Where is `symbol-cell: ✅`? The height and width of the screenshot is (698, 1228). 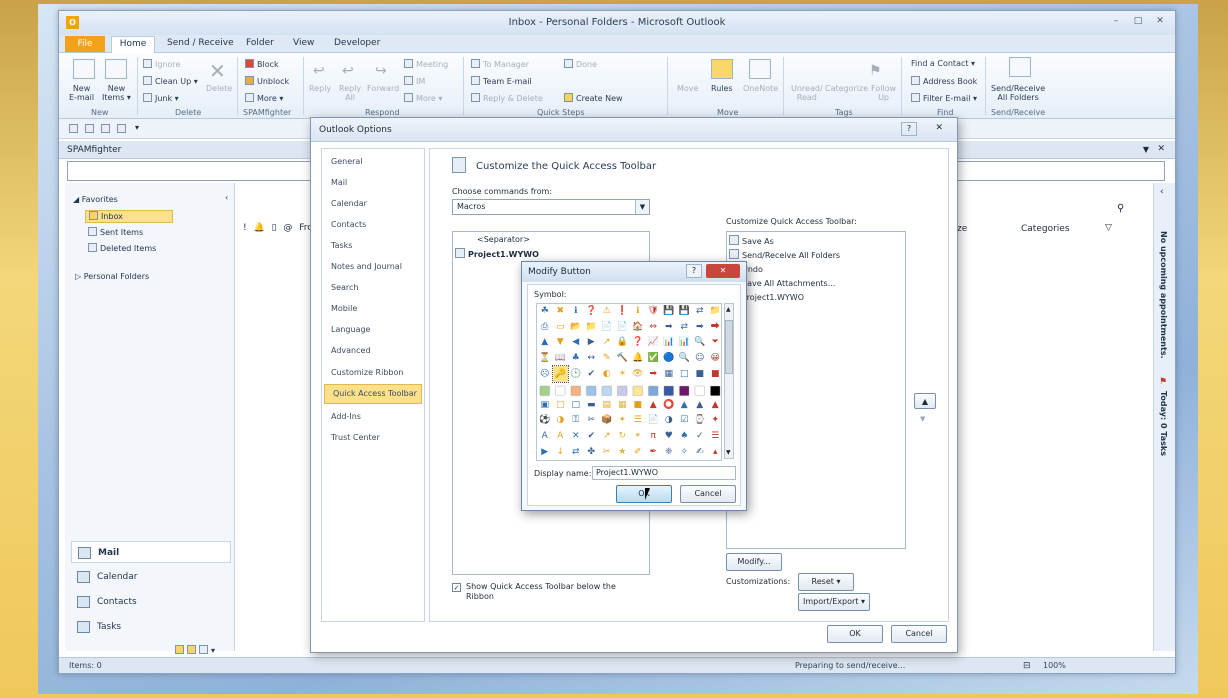 symbol-cell: ✅ is located at coordinates (654, 359).